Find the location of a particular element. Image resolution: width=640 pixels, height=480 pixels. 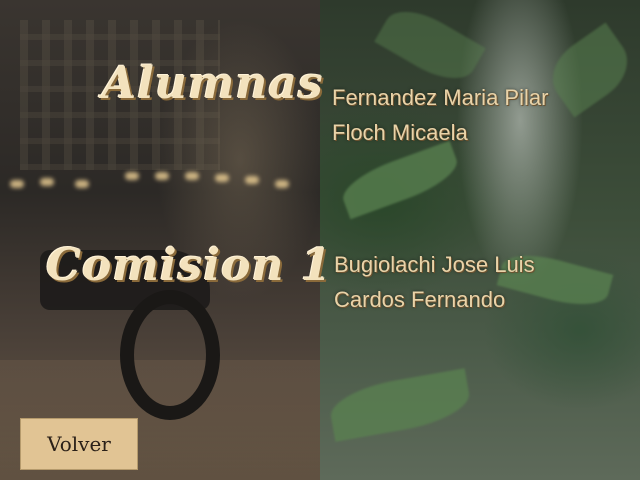

alumnas-list: Fernandez Maria Pilar Floch Micaela is located at coordinates (440, 115).